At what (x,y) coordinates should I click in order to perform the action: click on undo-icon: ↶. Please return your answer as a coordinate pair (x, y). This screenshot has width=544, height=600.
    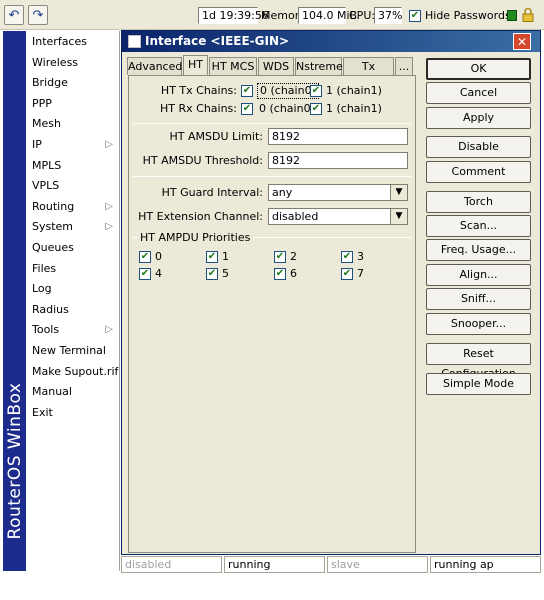
    Looking at the image, I should click on (14, 15).